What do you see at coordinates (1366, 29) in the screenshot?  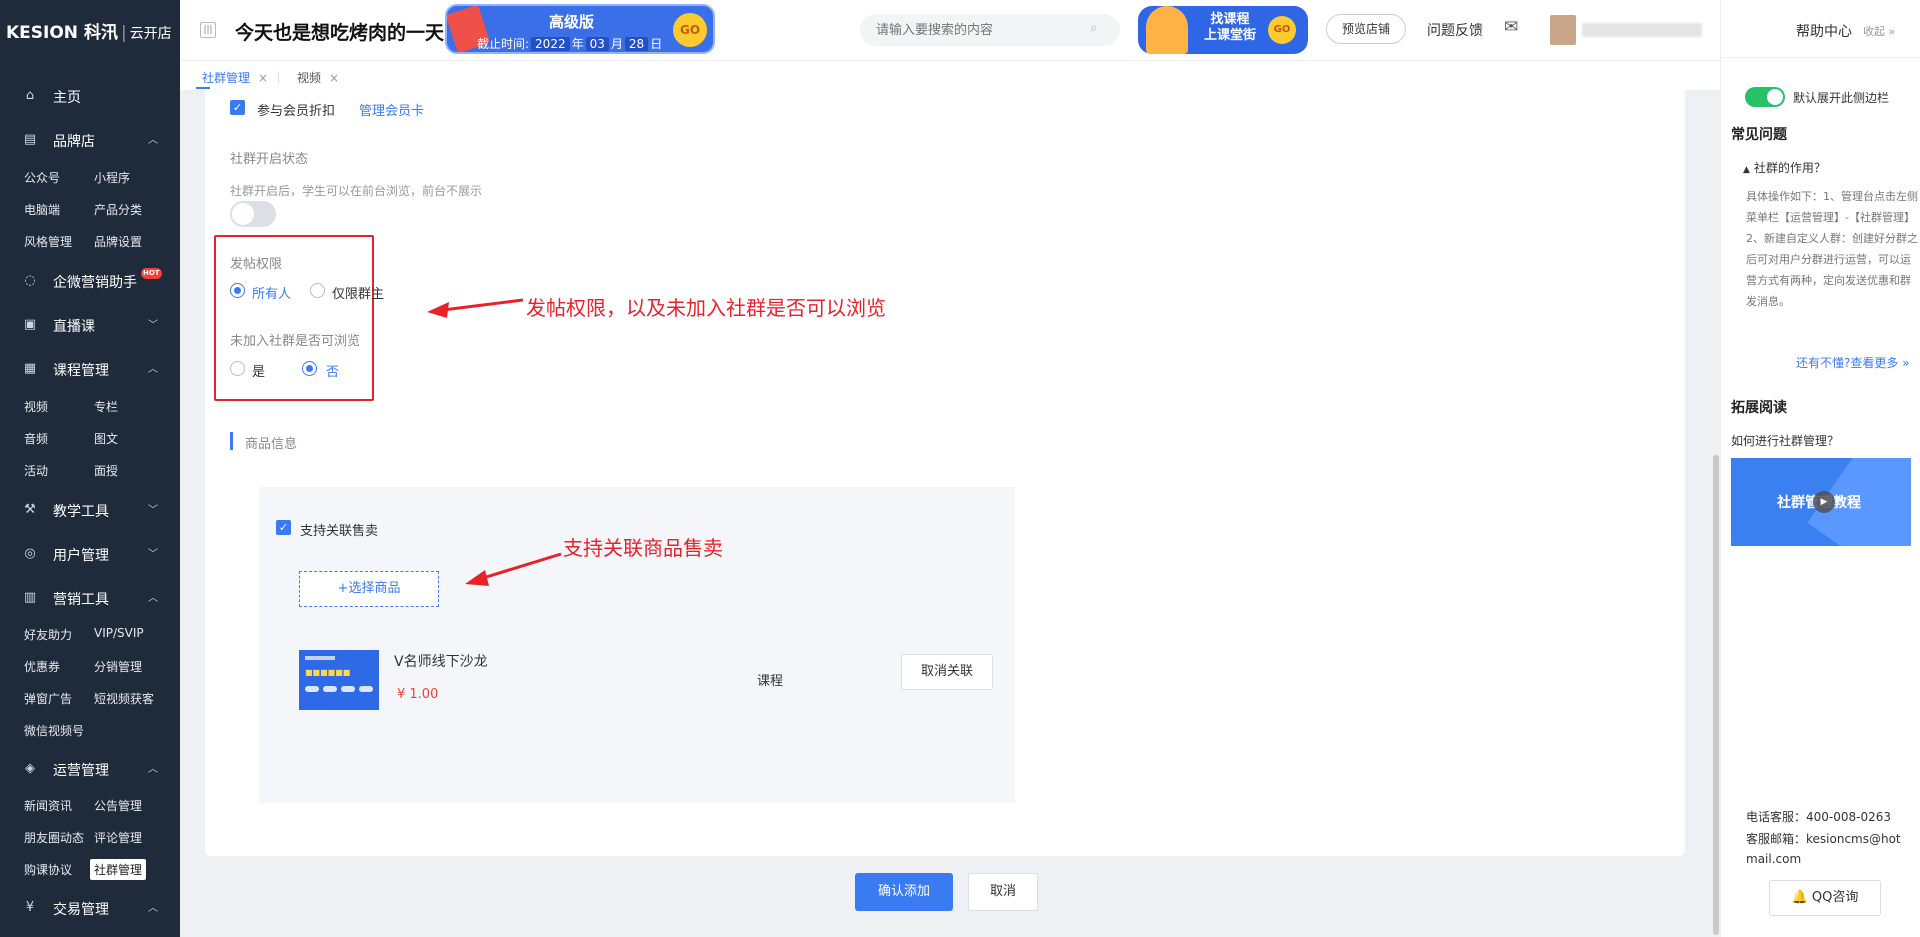 I see `preview-store-button: 预览店铺` at bounding box center [1366, 29].